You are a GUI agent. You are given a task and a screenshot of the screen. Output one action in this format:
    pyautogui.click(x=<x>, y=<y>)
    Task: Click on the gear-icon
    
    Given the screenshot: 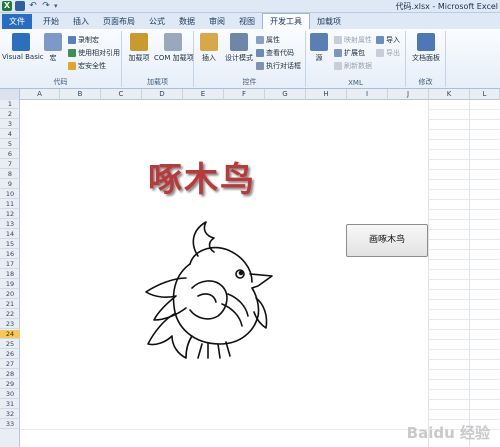 What is the action you would take?
    pyautogui.click(x=139, y=42)
    